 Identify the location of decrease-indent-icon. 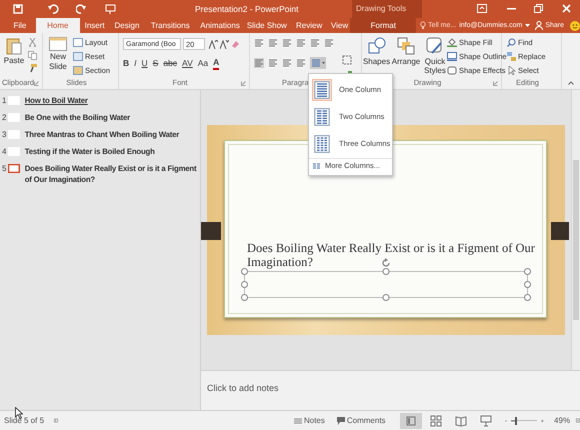
(287, 43).